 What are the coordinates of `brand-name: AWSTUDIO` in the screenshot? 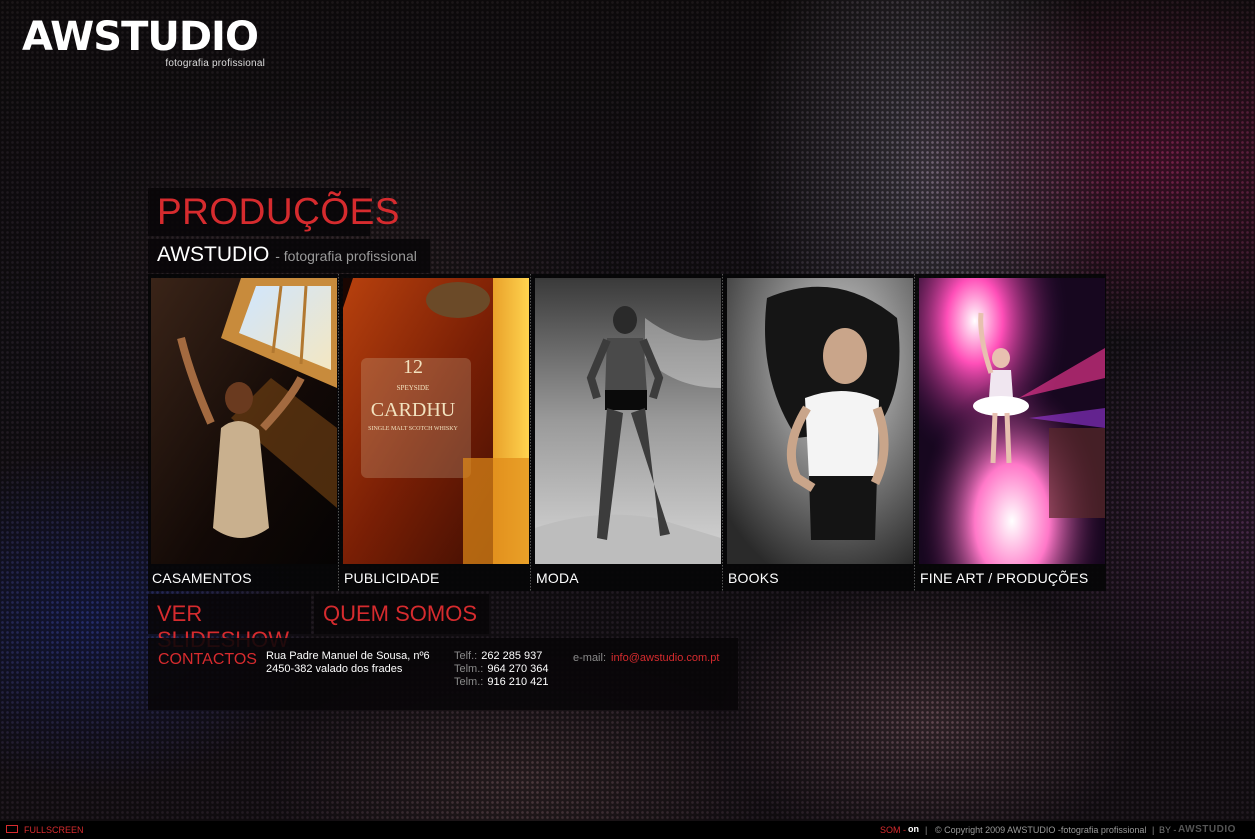 It's located at (213, 254).